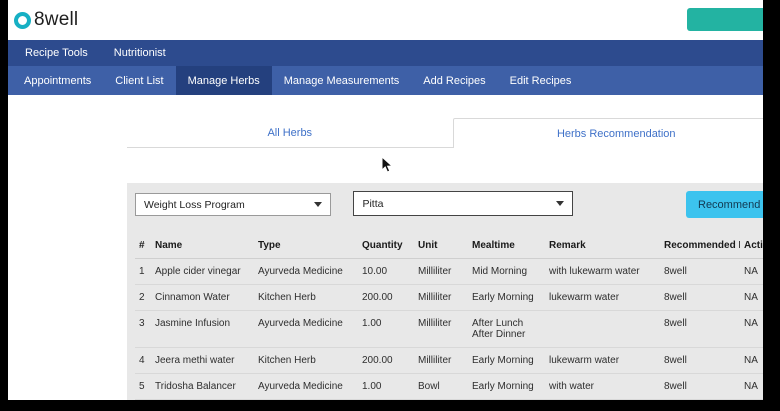 The width and height of the screenshot is (780, 411). I want to click on nav-item-manage-herbs: Manage Herbs, so click(223, 80).